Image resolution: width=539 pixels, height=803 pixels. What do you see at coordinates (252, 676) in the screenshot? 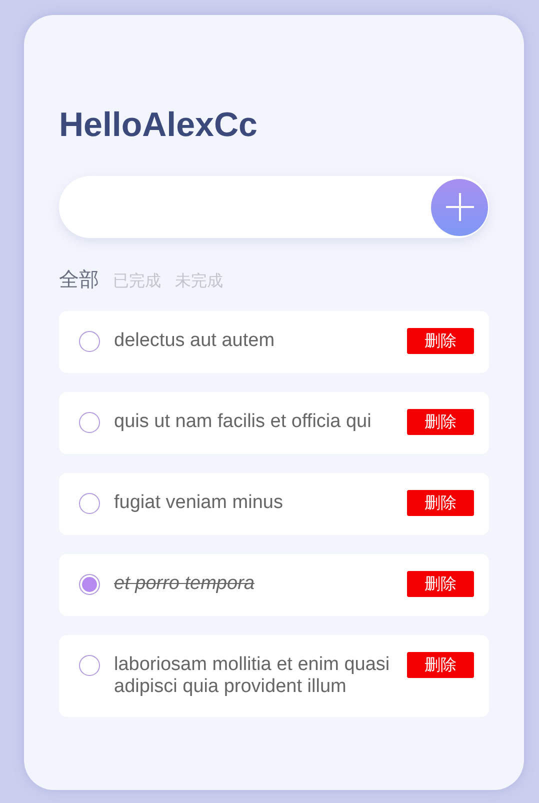
I see `todo-text: laboriosam mollitia et enim quasi adipisci quia provident illum` at bounding box center [252, 676].